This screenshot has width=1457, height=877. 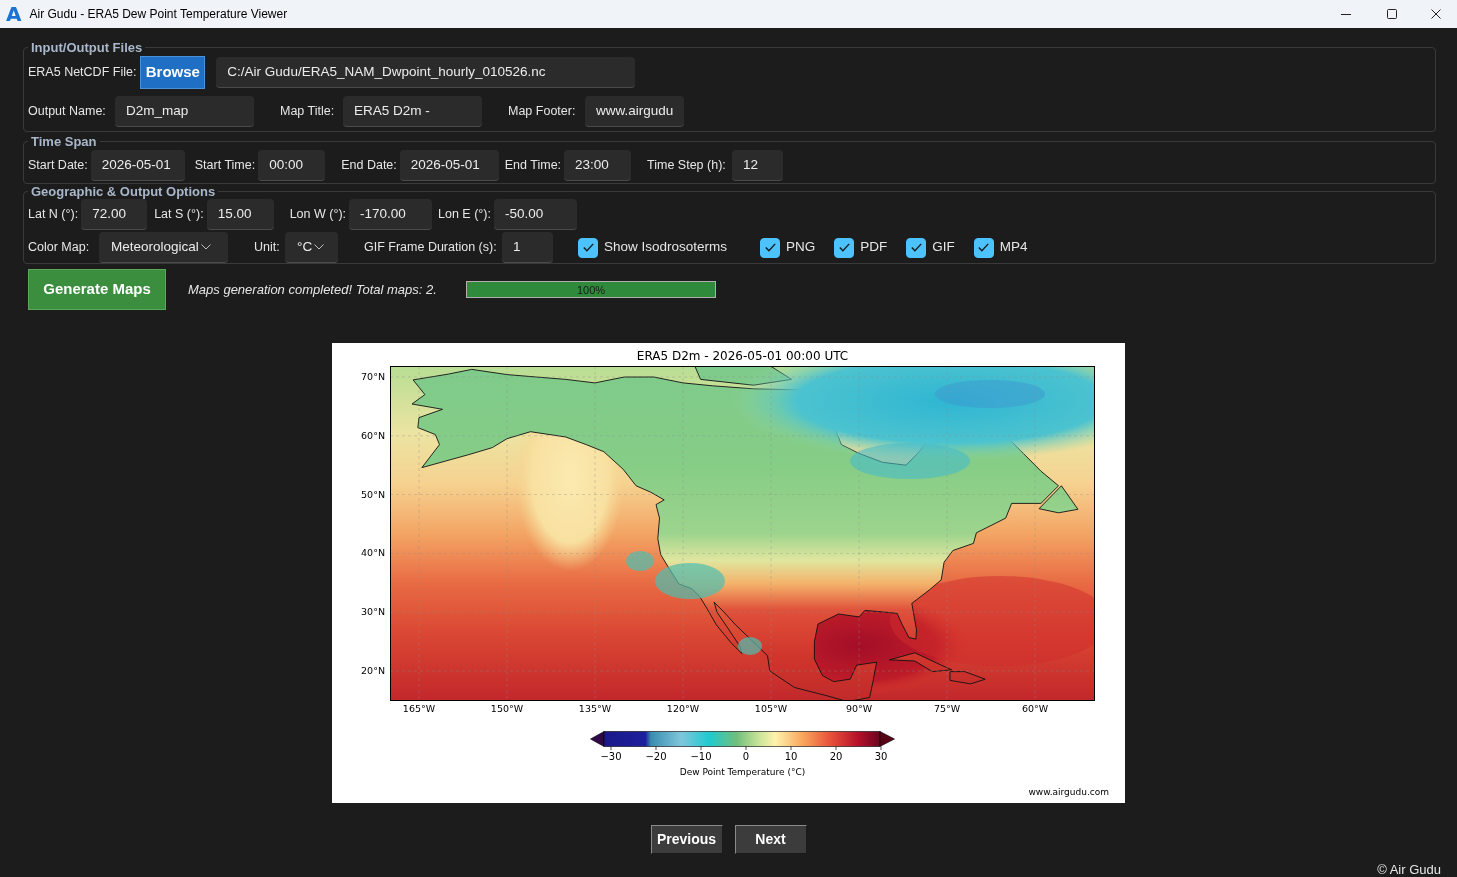 I want to click on colorbar-tick-label: 20, so click(x=836, y=757).